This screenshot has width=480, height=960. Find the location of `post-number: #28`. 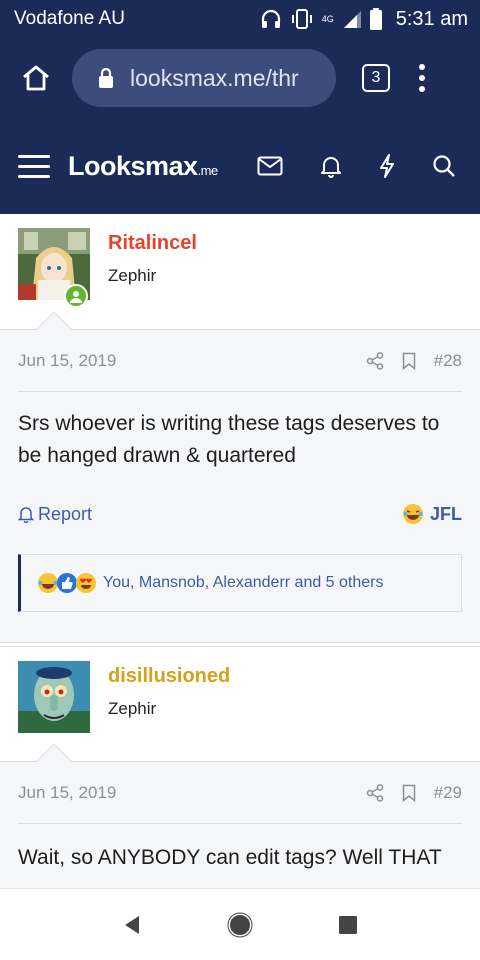

post-number: #28 is located at coordinates (448, 361).